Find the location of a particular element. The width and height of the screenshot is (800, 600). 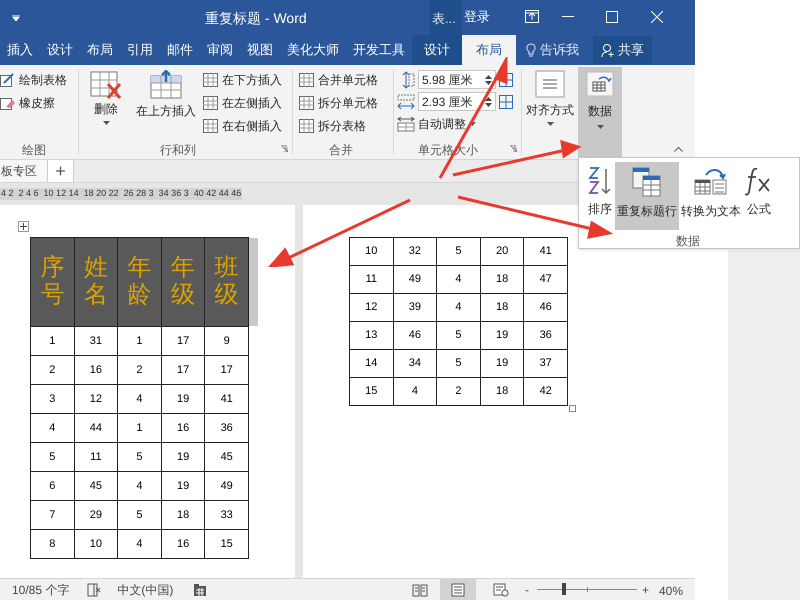

group-label: 绘图 is located at coordinates (34, 150).